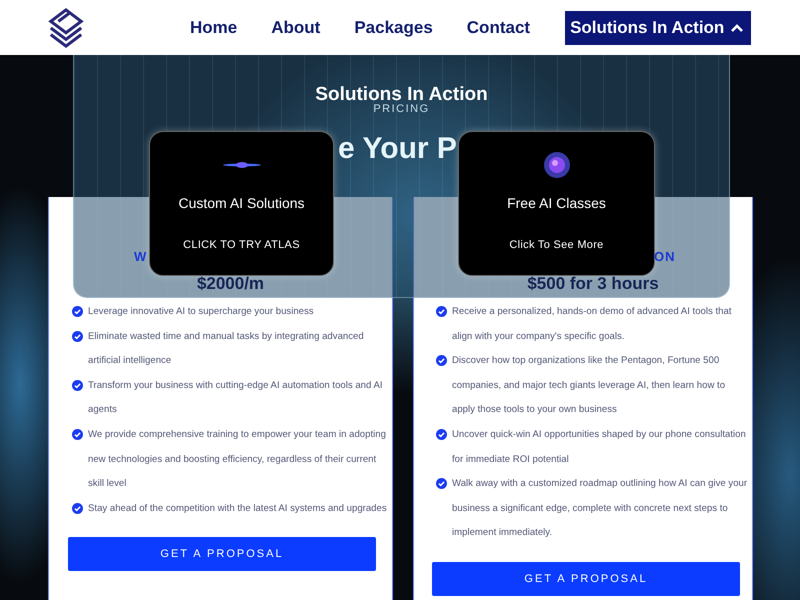 The height and width of the screenshot is (600, 800). What do you see at coordinates (556, 165) in the screenshot?
I see `orb-icon` at bounding box center [556, 165].